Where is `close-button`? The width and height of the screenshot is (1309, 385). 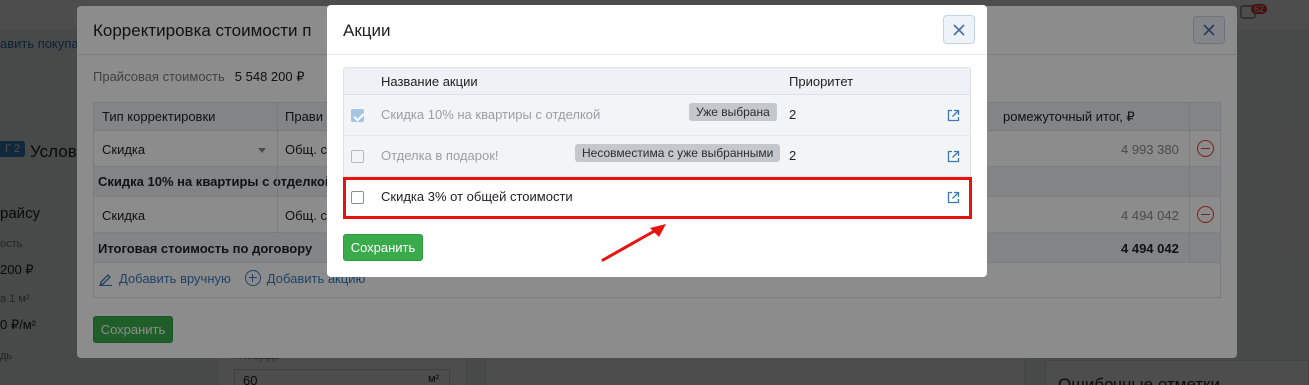
close-button is located at coordinates (959, 29).